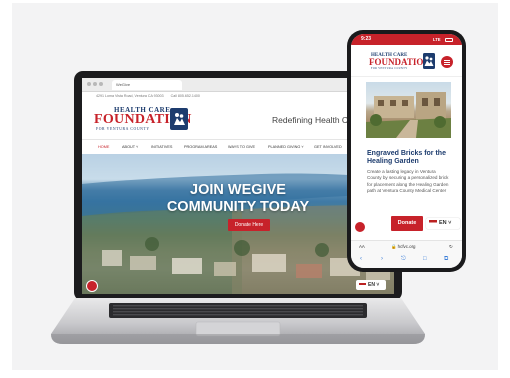 The height and width of the screenshot is (378, 510). What do you see at coordinates (89, 84) in the screenshot?
I see `window-close-icon` at bounding box center [89, 84].